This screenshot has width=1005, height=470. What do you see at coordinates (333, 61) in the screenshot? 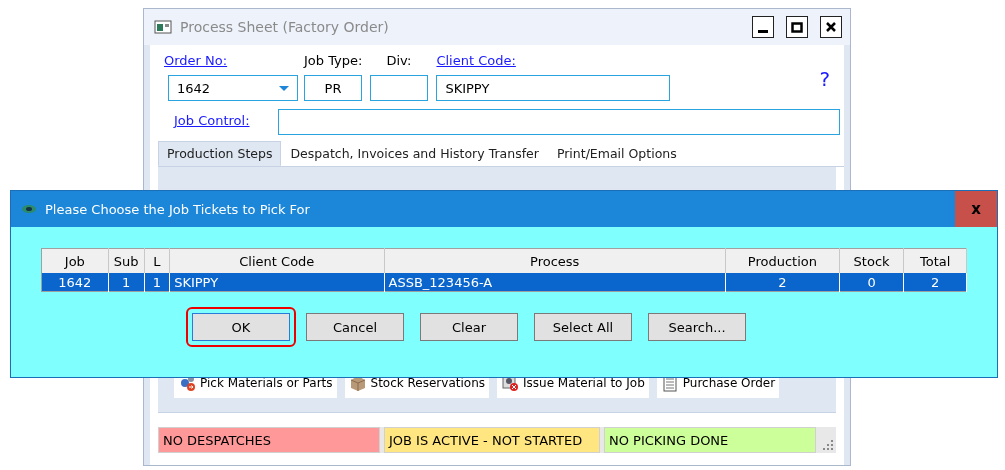
I see `field-label: Job Type:` at bounding box center [333, 61].